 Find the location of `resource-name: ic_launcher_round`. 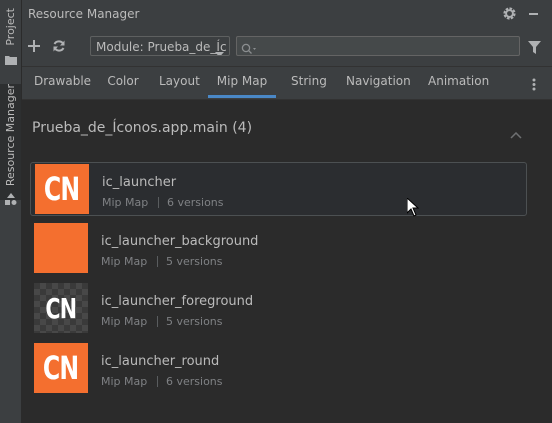

resource-name: ic_launcher_round is located at coordinates (160, 361).